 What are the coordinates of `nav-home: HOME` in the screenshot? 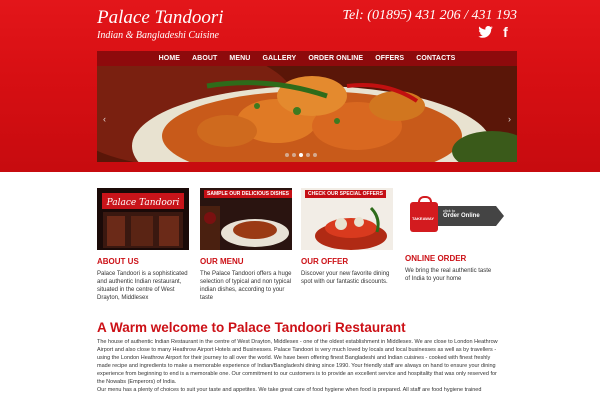 It's located at (169, 58).